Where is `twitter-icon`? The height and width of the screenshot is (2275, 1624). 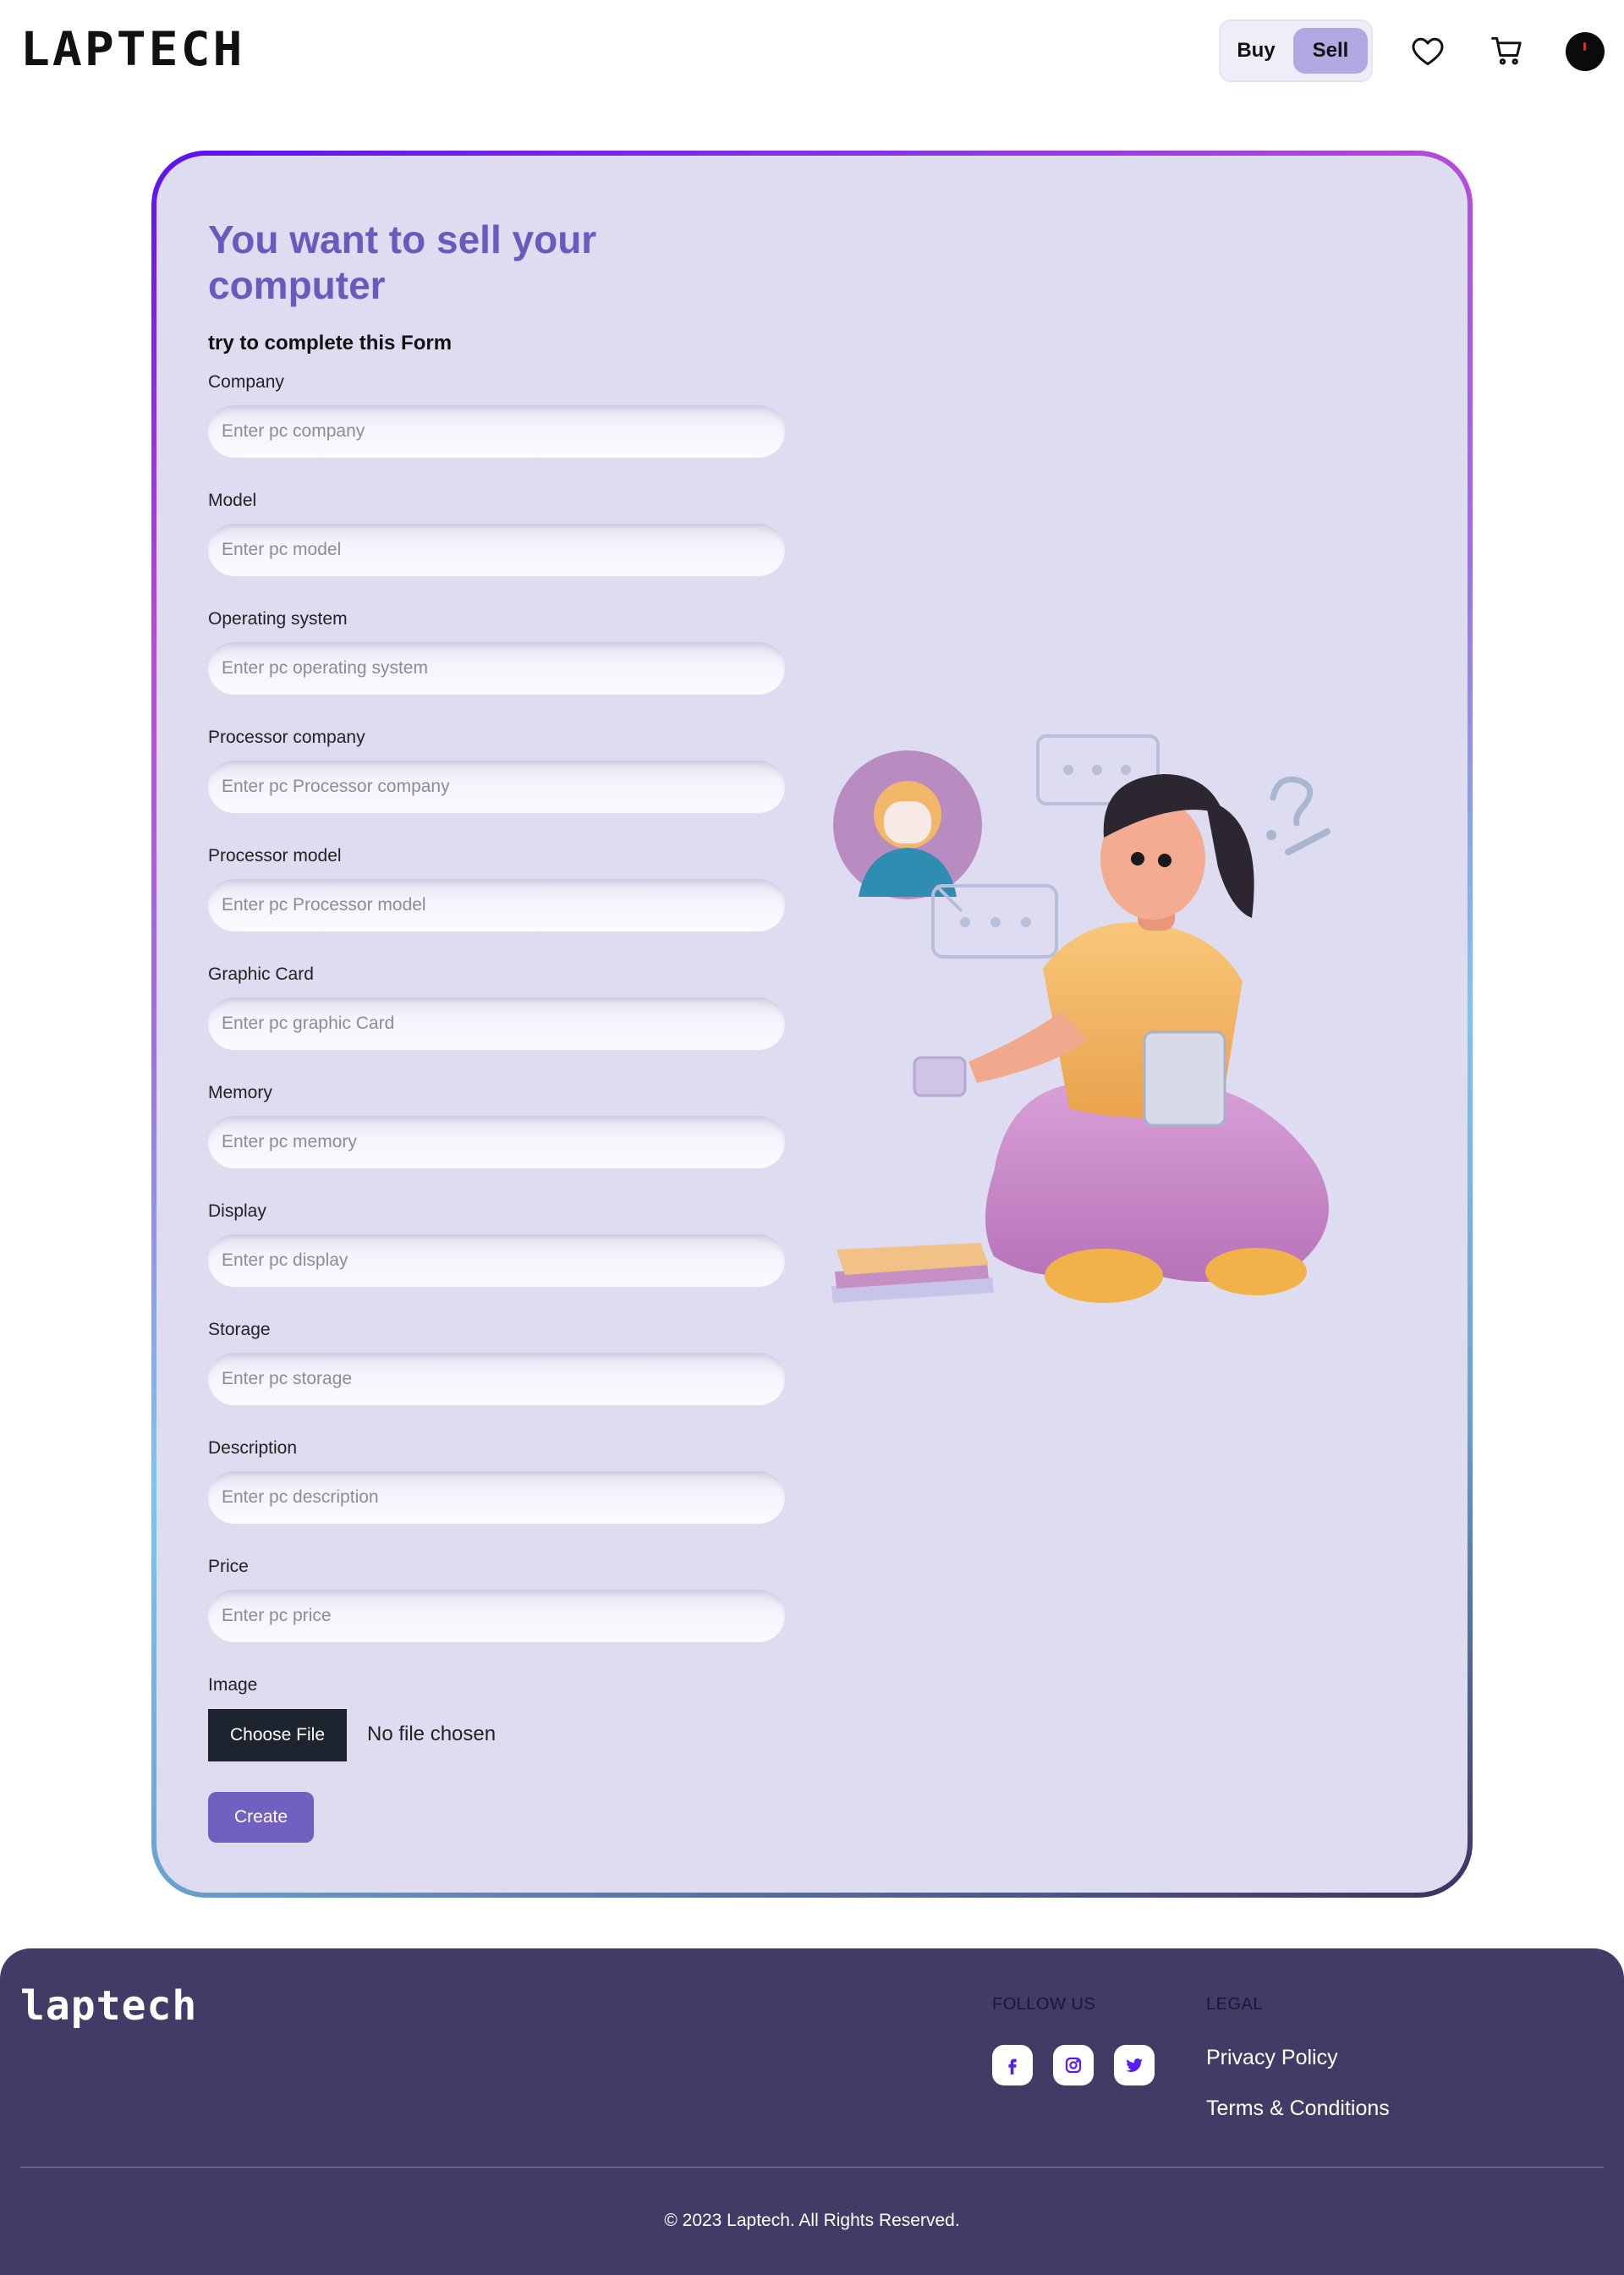 twitter-icon is located at coordinates (1135, 2065).